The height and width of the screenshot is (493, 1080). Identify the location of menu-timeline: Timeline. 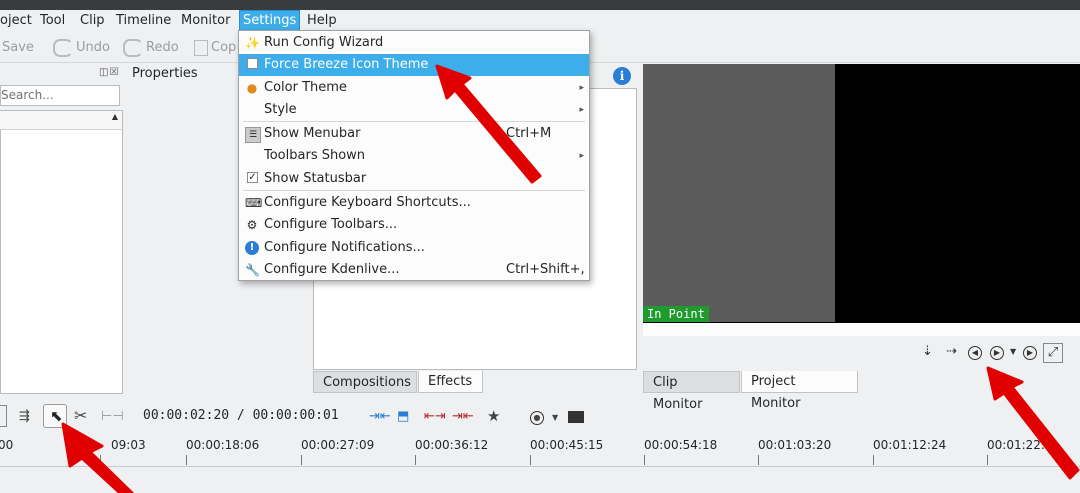
(143, 21).